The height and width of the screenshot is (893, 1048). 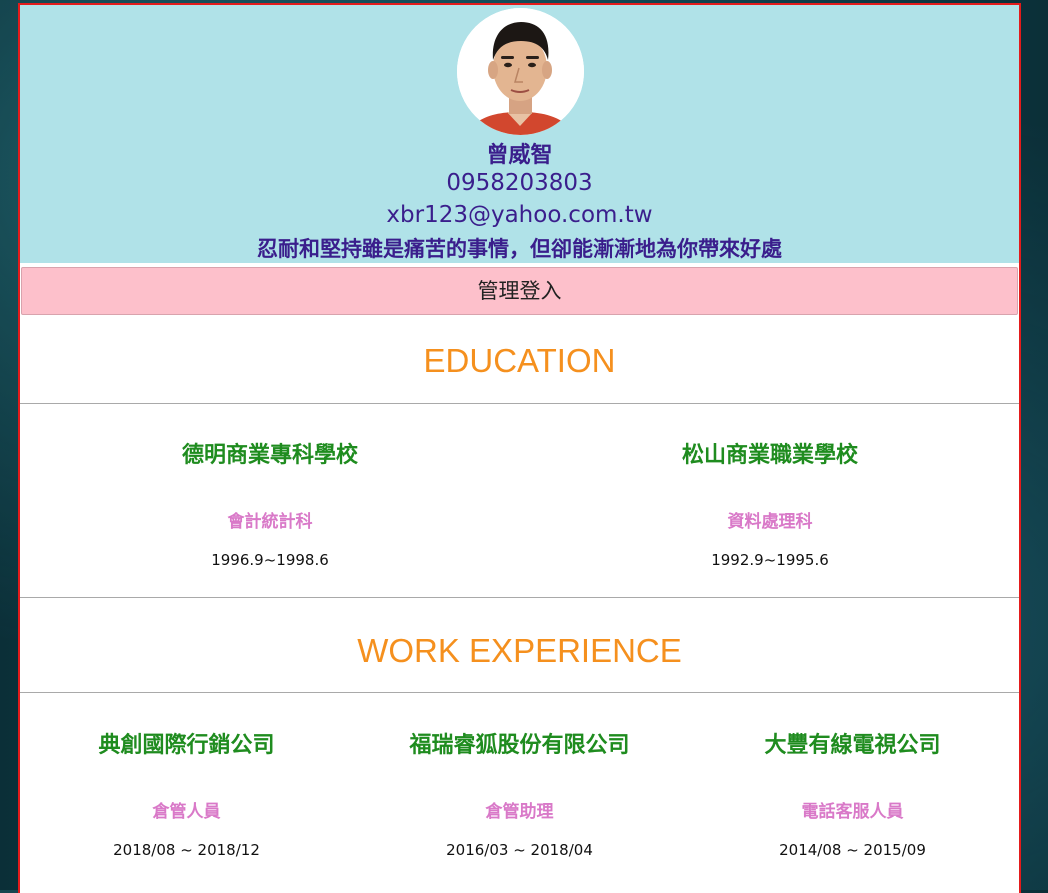 What do you see at coordinates (519, 850) in the screenshot?
I see `work-period: 2016/03 ~ 2018/04` at bounding box center [519, 850].